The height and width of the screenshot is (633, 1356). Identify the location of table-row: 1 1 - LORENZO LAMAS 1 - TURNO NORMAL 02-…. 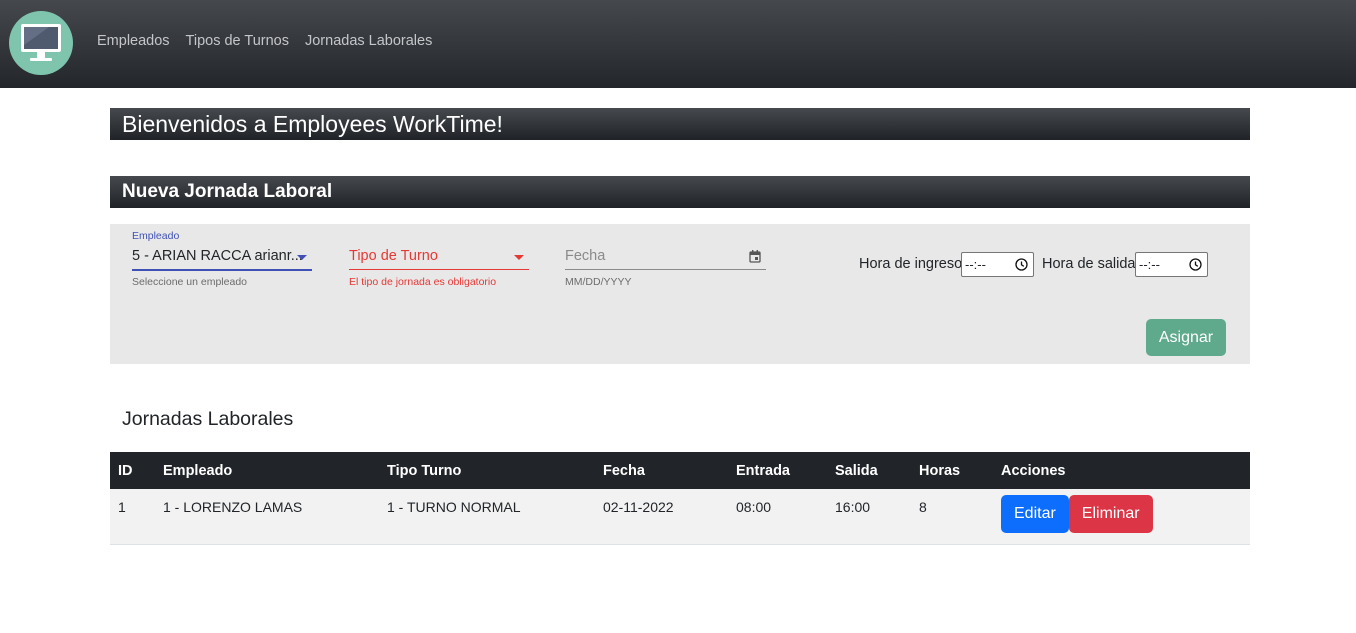
(680, 516).